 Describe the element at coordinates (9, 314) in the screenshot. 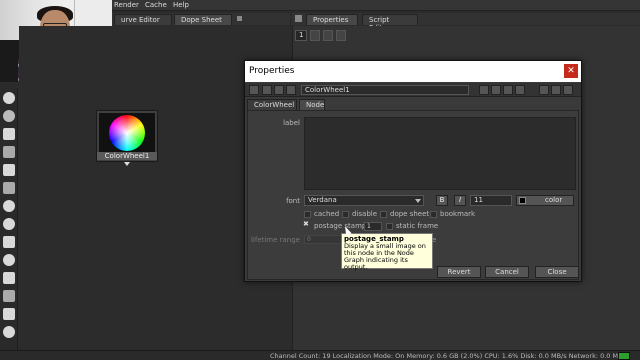

I see `toolsets-tool-icon` at that location.